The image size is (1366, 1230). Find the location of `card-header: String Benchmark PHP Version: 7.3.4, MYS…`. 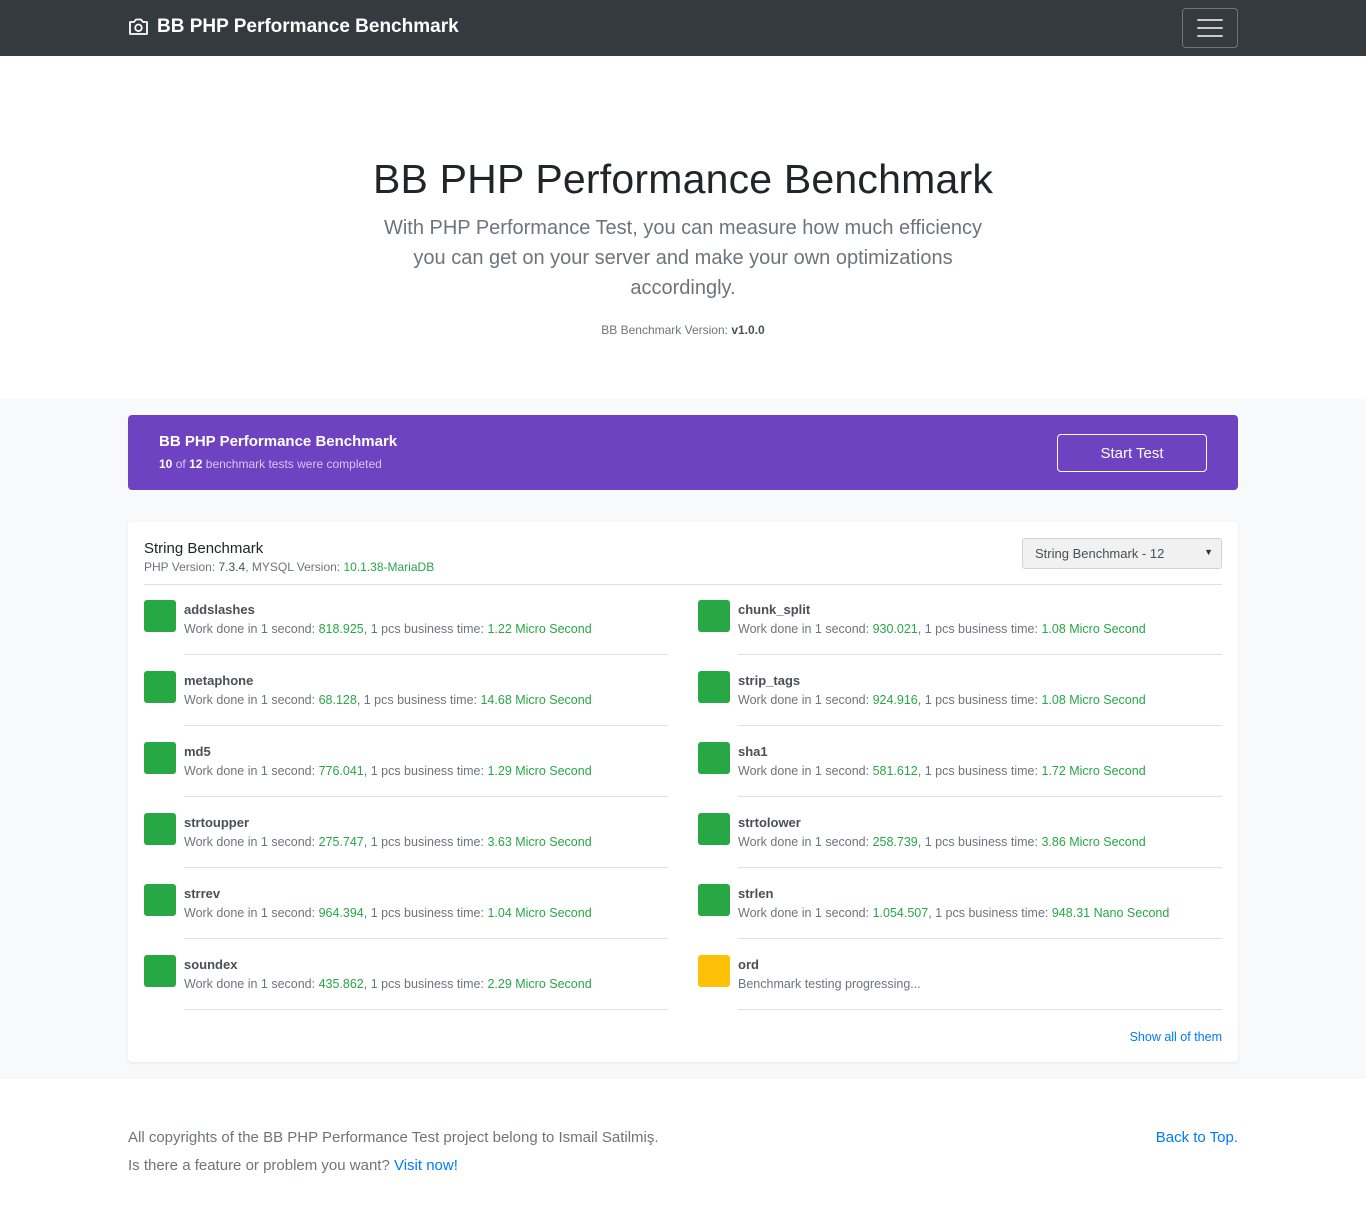

card-header: String Benchmark PHP Version: 7.3.4, MYS… is located at coordinates (289, 557).